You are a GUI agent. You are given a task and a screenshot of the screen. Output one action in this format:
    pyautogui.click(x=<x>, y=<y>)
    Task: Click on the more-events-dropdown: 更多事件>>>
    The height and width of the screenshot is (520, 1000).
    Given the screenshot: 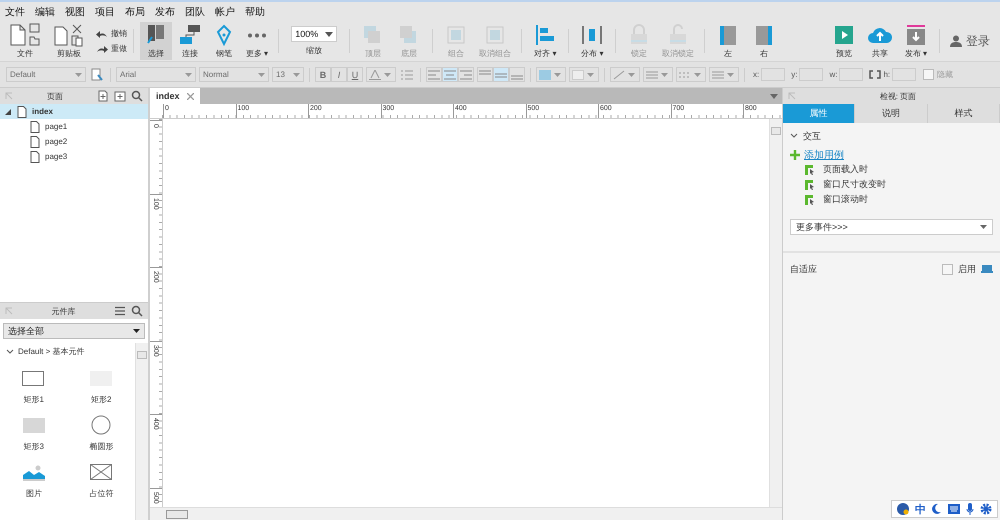 What is the action you would take?
    pyautogui.click(x=891, y=227)
    